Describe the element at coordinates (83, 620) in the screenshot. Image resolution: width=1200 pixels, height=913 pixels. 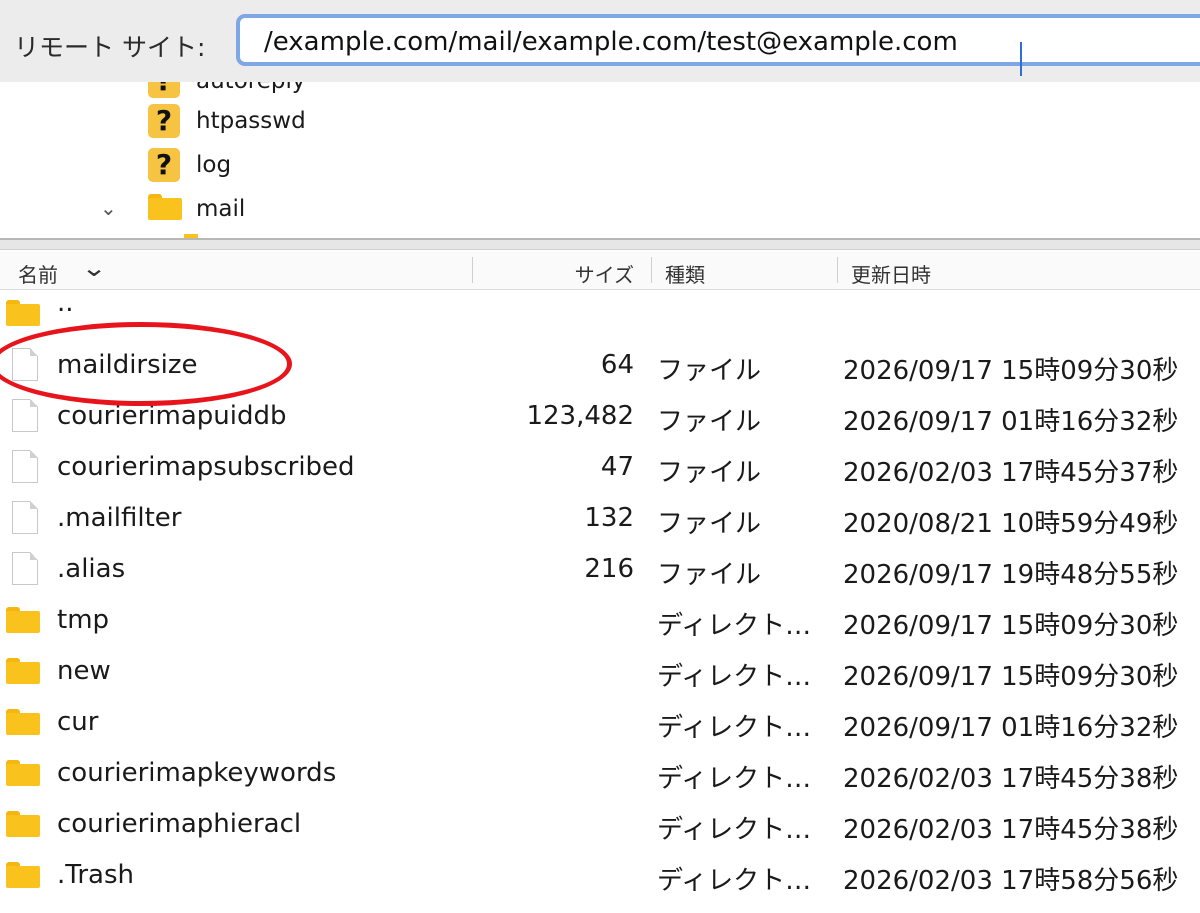
I see `file-name: tmp` at that location.